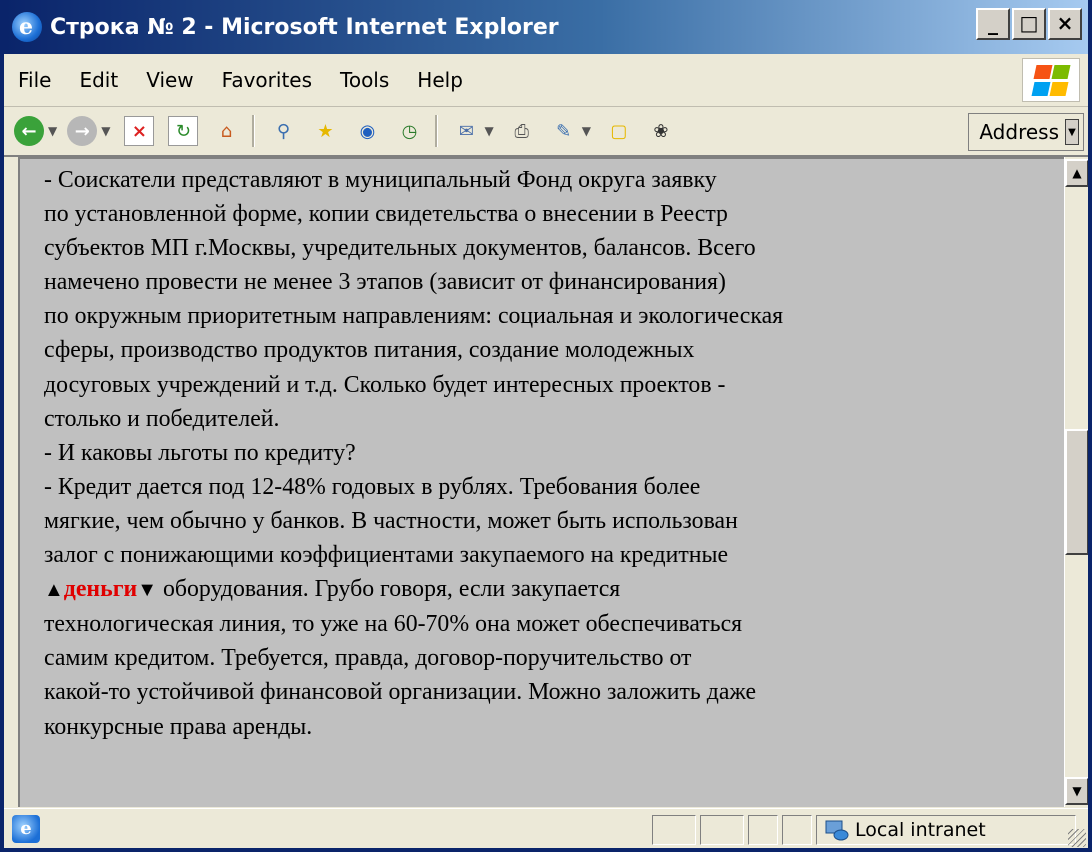 Image resolution: width=1092 pixels, height=852 pixels. I want to click on zone-label: Local intranet, so click(920, 830).